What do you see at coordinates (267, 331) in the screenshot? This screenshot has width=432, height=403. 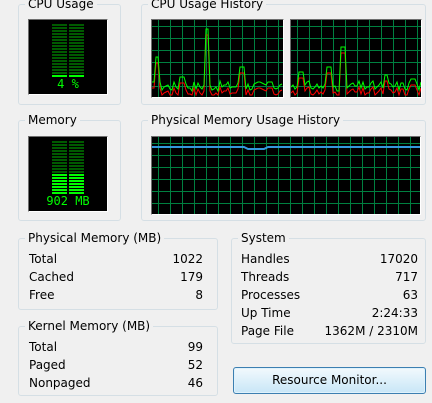 I see `system-pagefile-label: Page File` at bounding box center [267, 331].